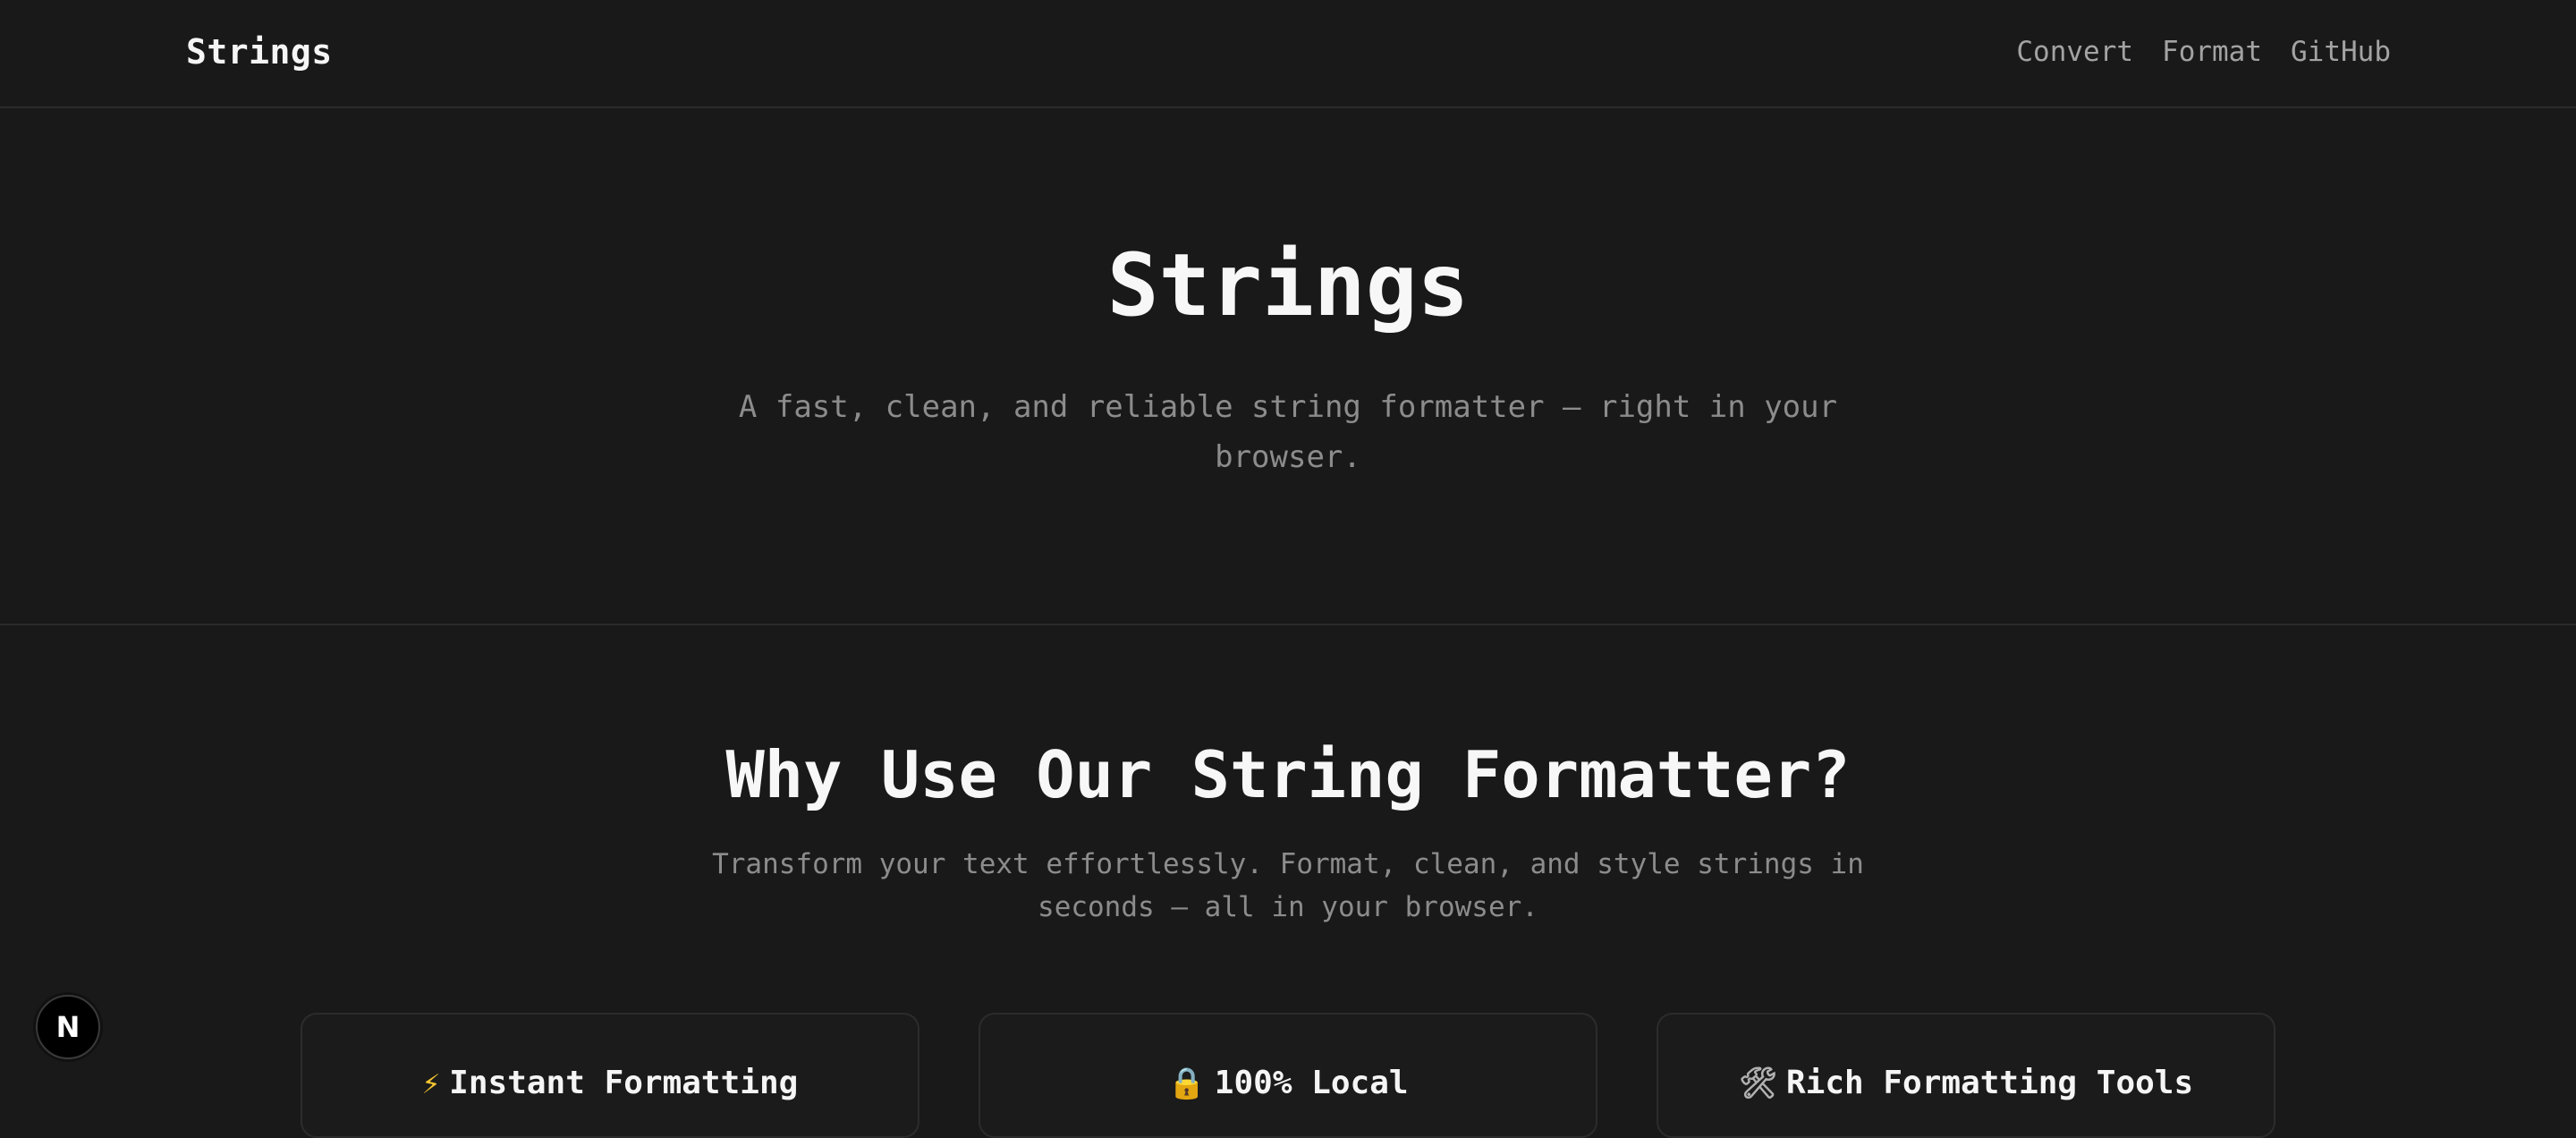  I want to click on nav-link-format: Format, so click(2212, 52).